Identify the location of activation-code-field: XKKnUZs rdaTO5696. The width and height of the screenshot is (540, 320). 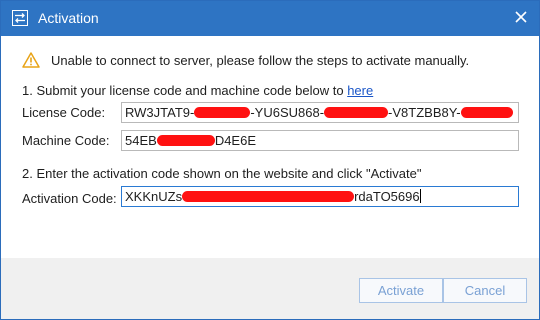
(320, 196).